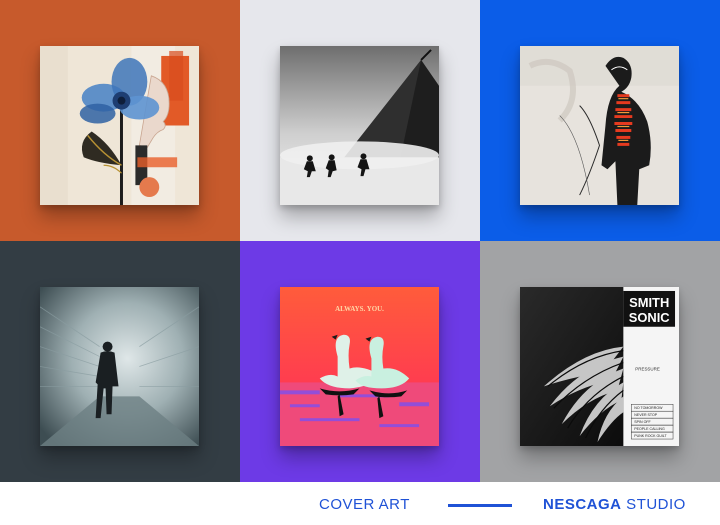  I want to click on smith-sonic-album-name: PRESSURE, so click(647, 368).